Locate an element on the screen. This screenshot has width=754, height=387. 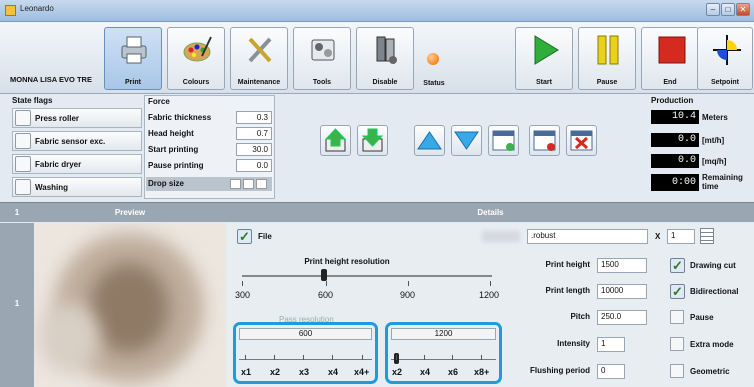
production-title: Production is located at coordinates (672, 100).